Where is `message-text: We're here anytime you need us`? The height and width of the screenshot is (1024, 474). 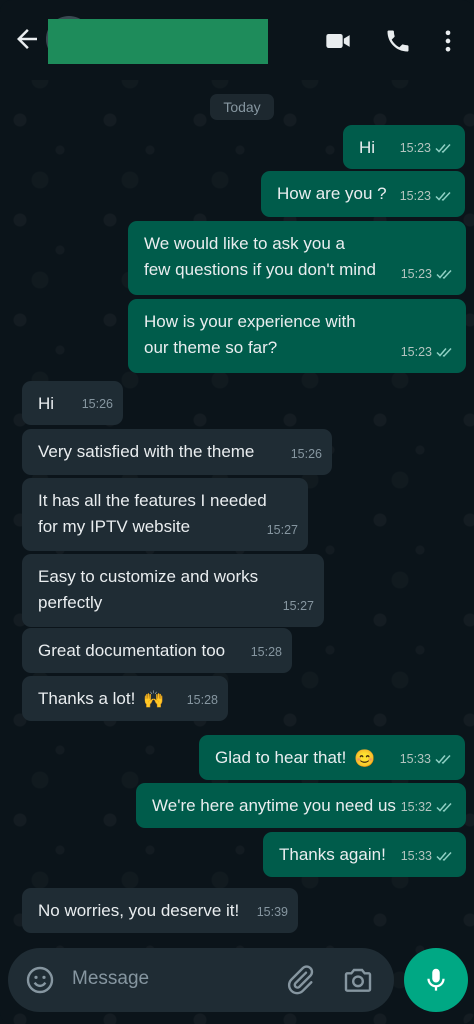 message-text: We're here anytime you need us is located at coordinates (274, 805).